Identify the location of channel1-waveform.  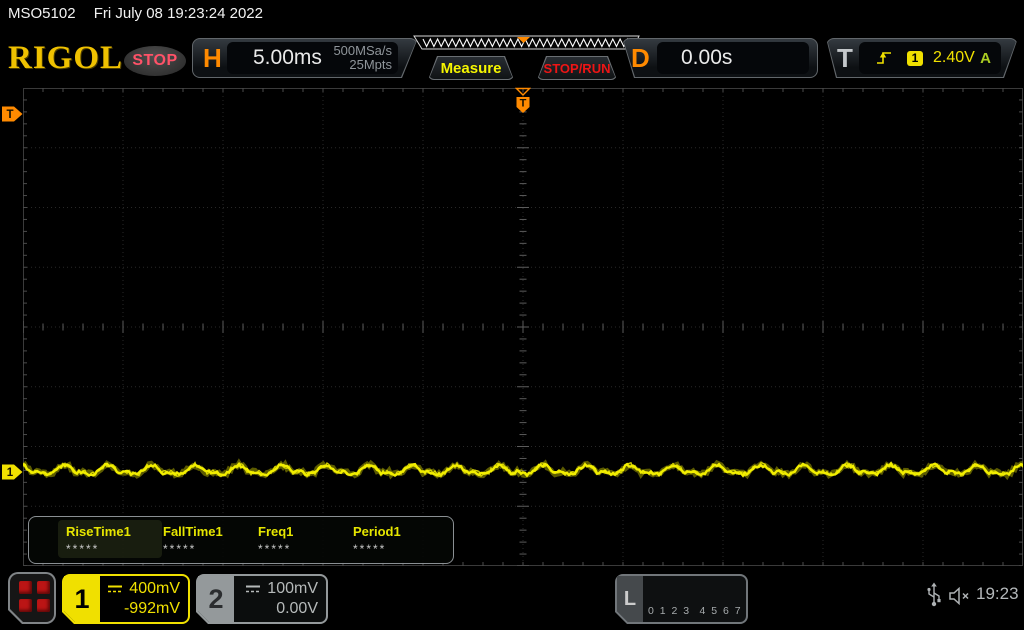
(523, 469).